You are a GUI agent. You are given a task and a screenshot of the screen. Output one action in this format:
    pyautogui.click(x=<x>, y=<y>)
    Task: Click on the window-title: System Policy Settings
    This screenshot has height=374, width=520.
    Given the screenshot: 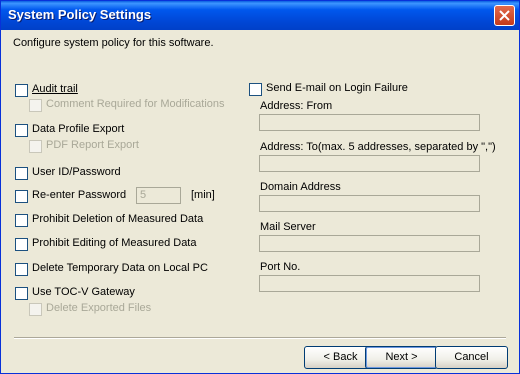 What is the action you would take?
    pyautogui.click(x=80, y=14)
    